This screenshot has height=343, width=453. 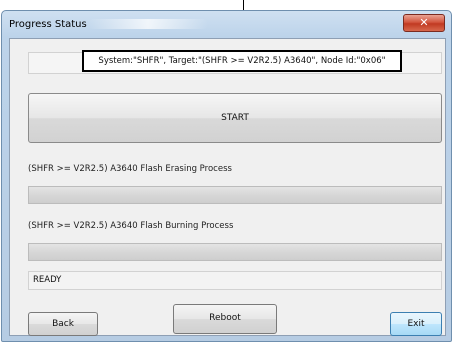 I want to click on close-button: ✕, so click(x=424, y=23).